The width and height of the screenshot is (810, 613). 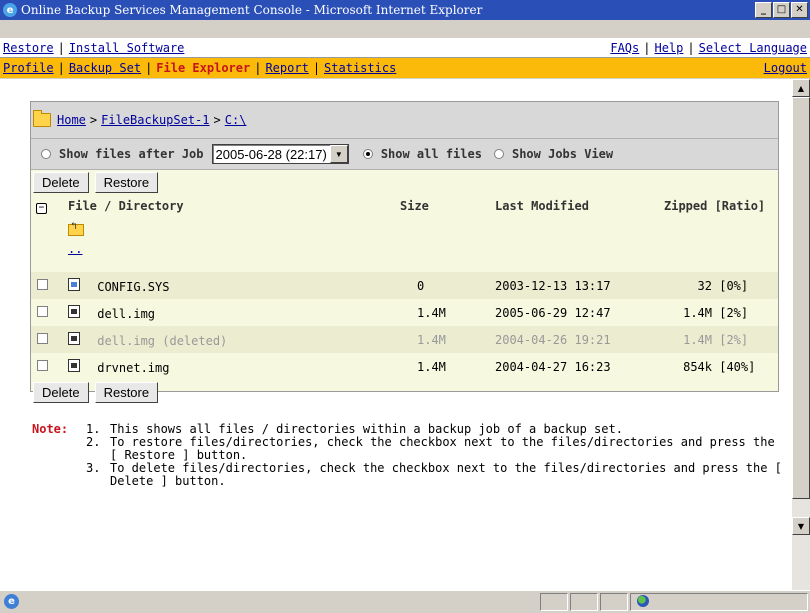 I want to click on breadcrumb-drive-link: C:\, so click(x=236, y=120).